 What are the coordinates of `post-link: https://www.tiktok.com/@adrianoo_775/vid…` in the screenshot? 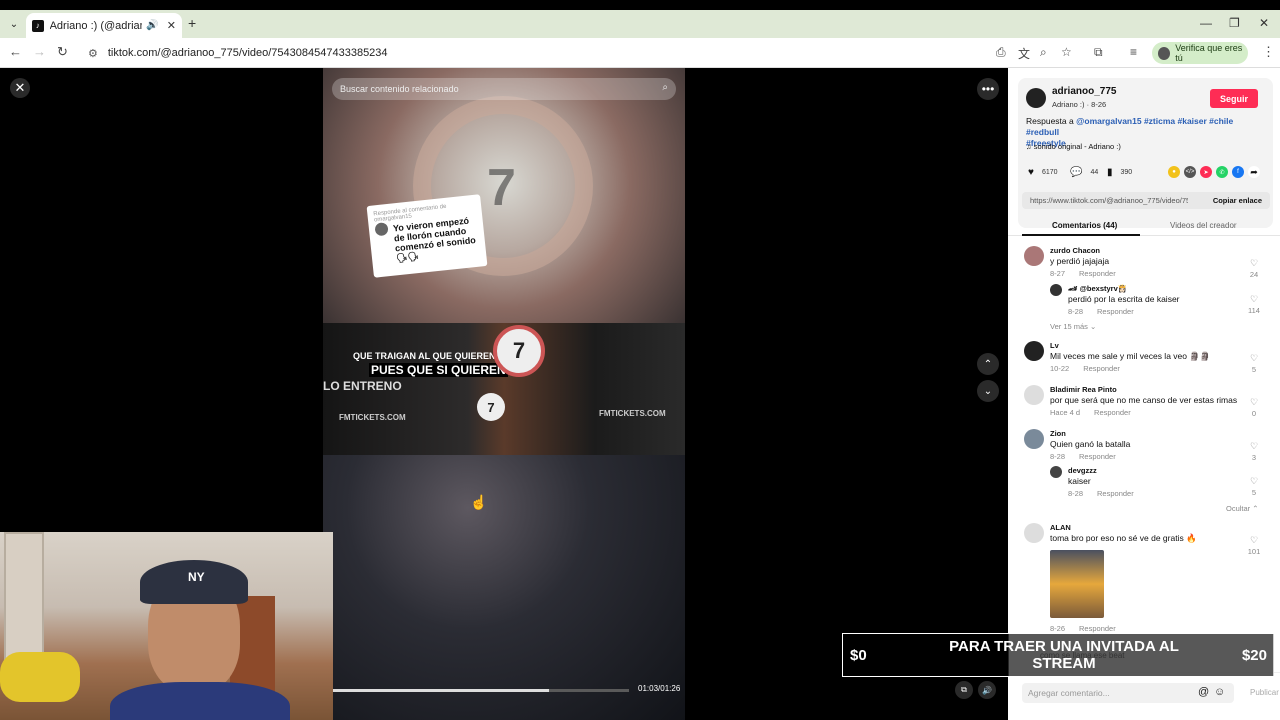 It's located at (1109, 200).